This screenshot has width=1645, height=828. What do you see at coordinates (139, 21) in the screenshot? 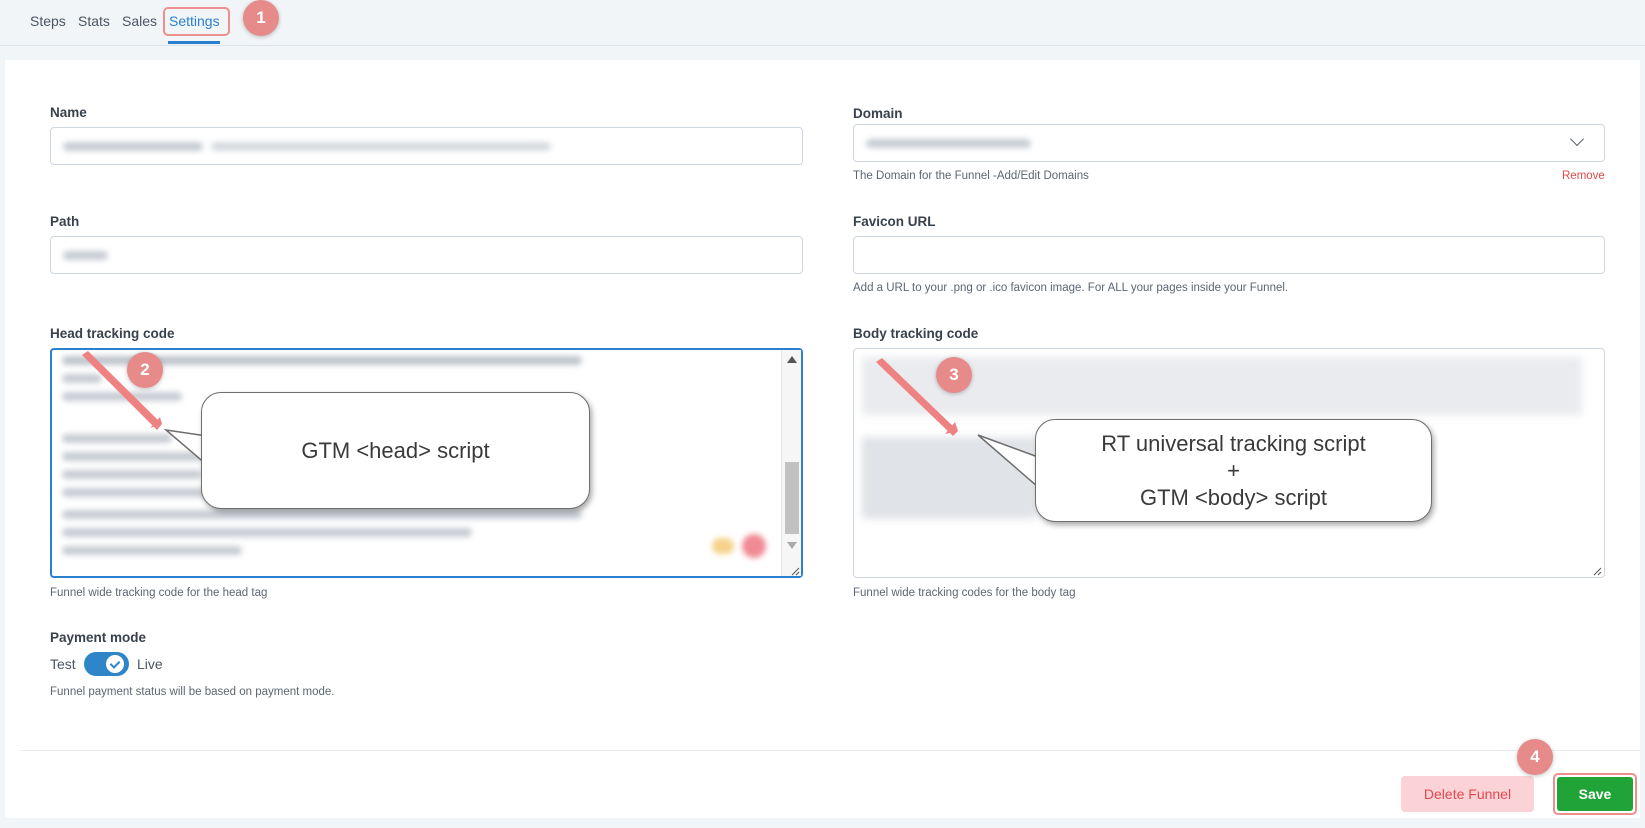
I see `tab-sales: Sales` at bounding box center [139, 21].